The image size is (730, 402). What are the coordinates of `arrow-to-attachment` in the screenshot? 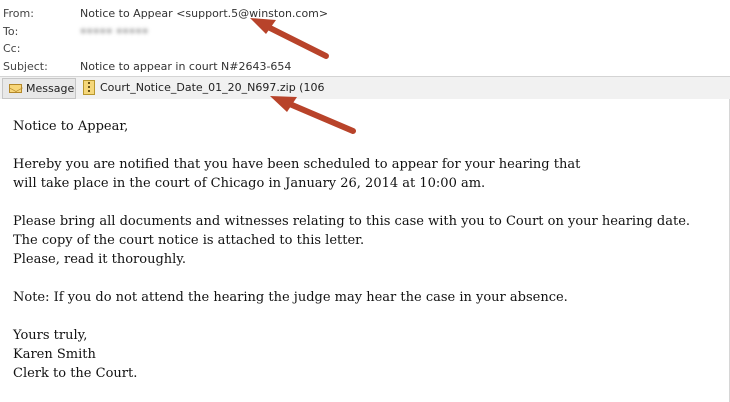 It's located at (313, 115).